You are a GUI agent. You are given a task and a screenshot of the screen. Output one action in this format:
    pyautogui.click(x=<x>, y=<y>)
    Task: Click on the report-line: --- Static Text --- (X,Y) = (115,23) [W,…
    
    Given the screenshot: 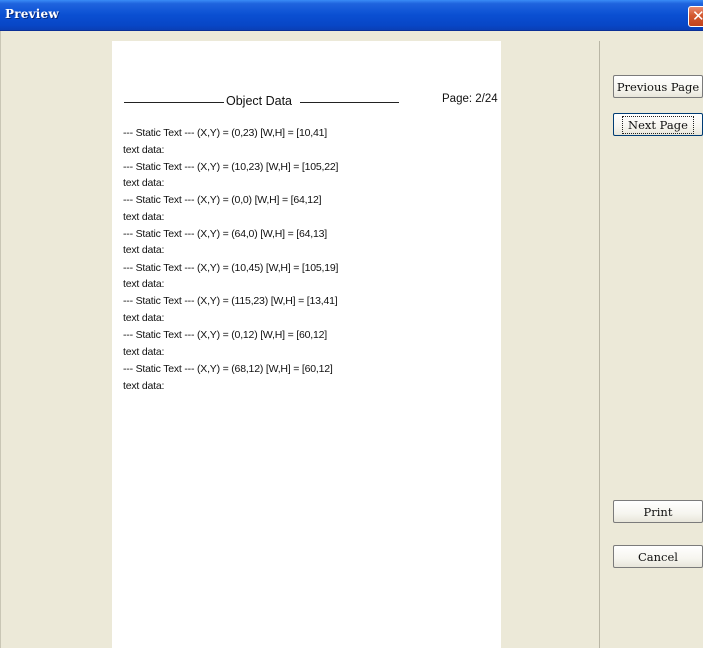 What is the action you would take?
    pyautogui.click(x=230, y=301)
    